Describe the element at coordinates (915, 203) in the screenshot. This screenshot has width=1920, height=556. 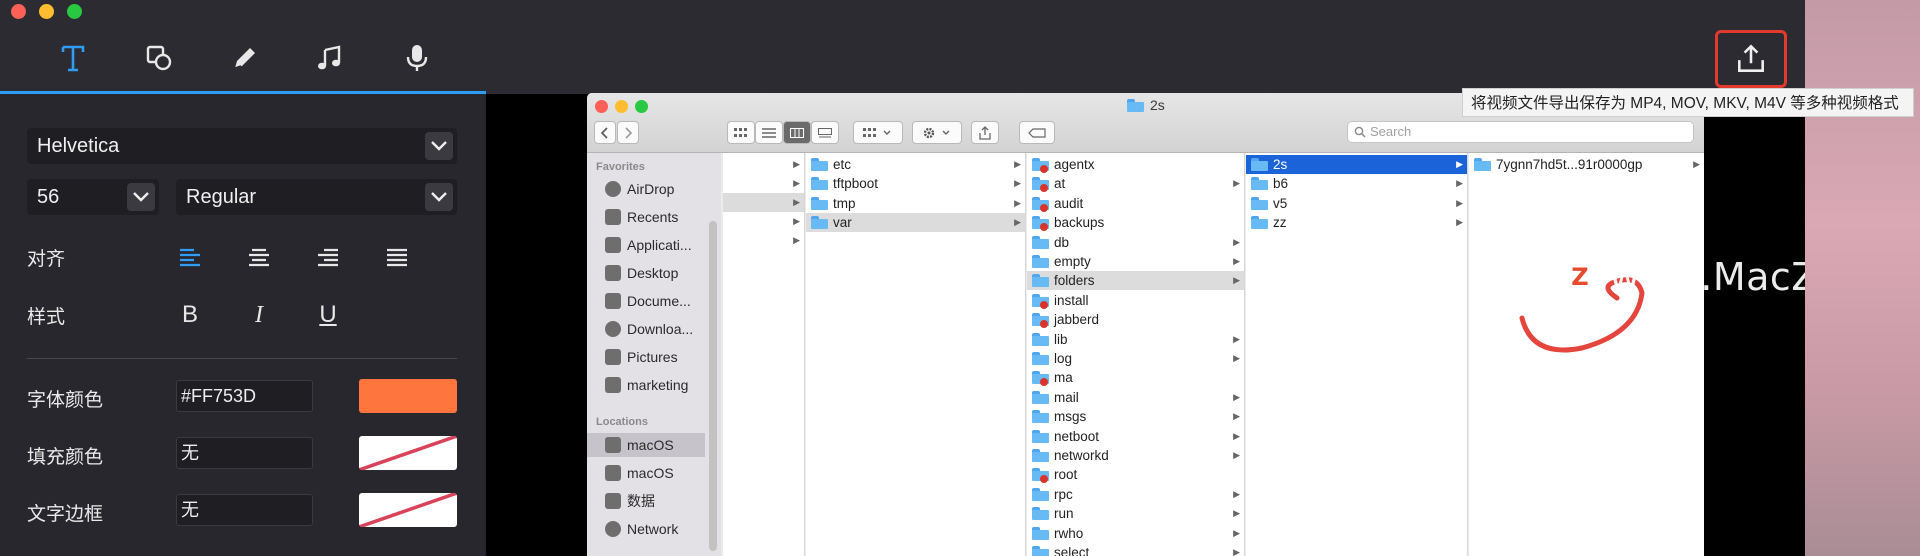
I see `list-item: tmp ▶` at that location.